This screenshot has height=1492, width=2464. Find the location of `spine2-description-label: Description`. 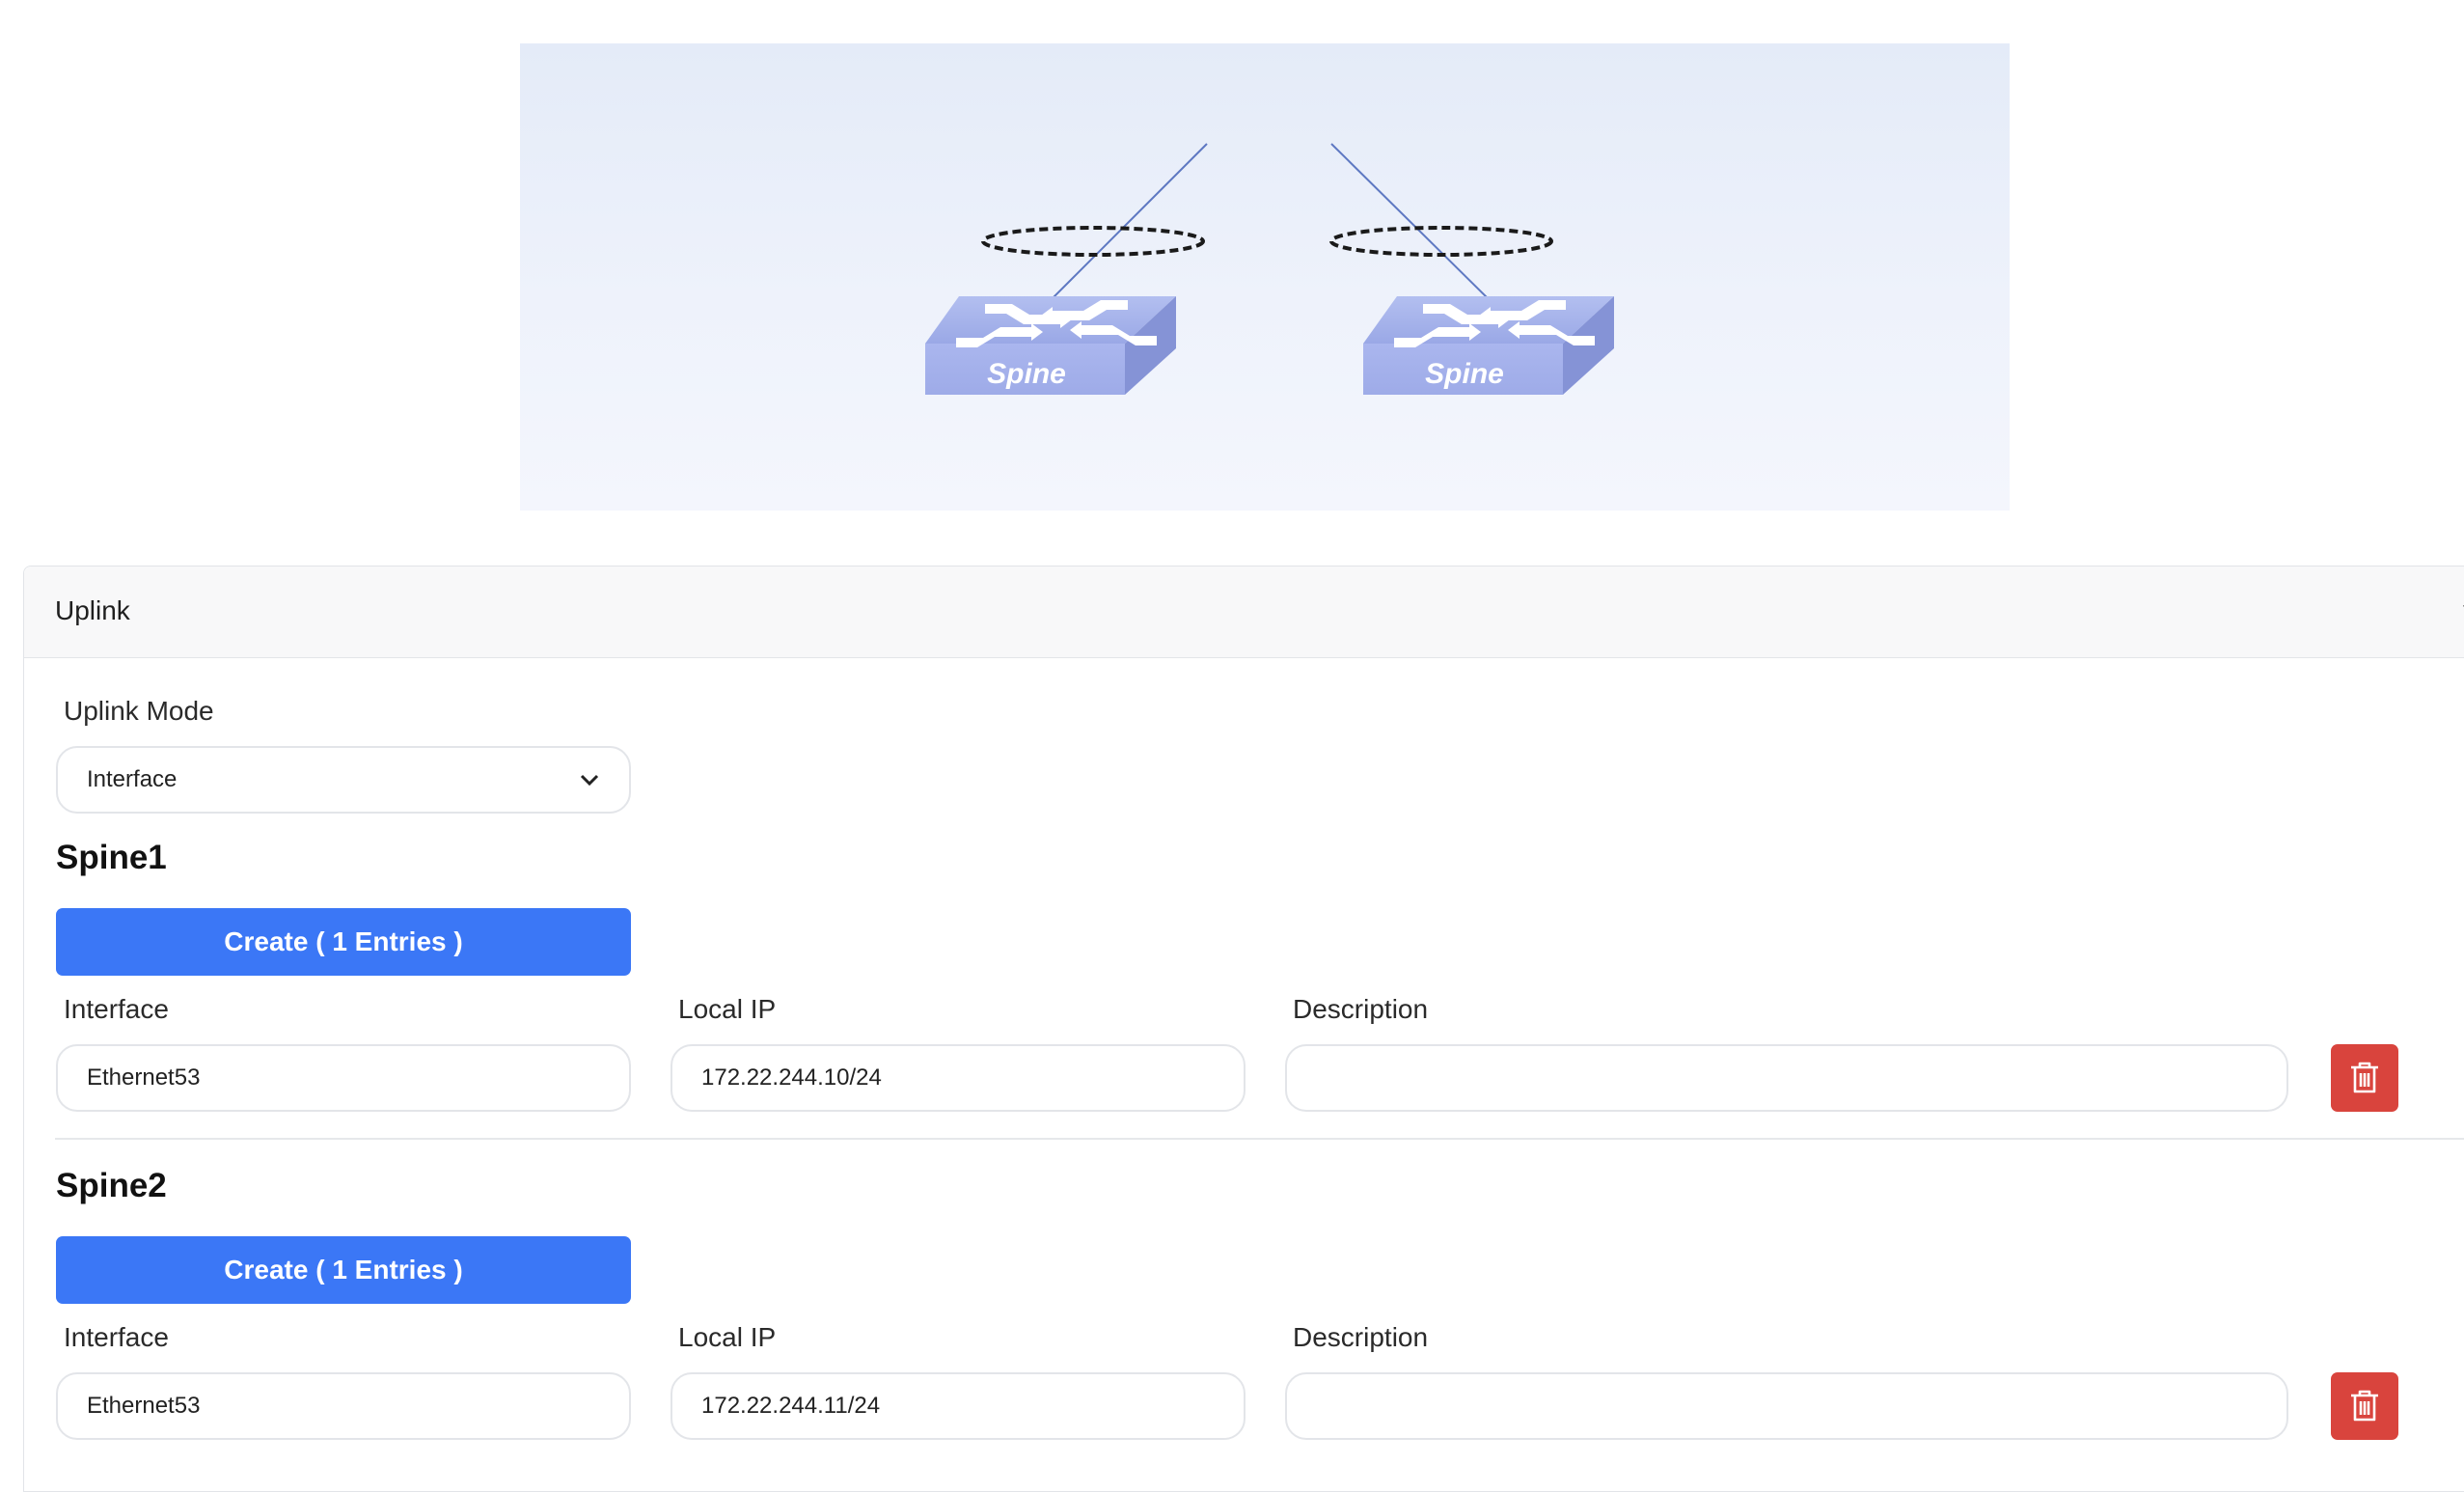

spine2-description-label: Description is located at coordinates (1361, 1337).